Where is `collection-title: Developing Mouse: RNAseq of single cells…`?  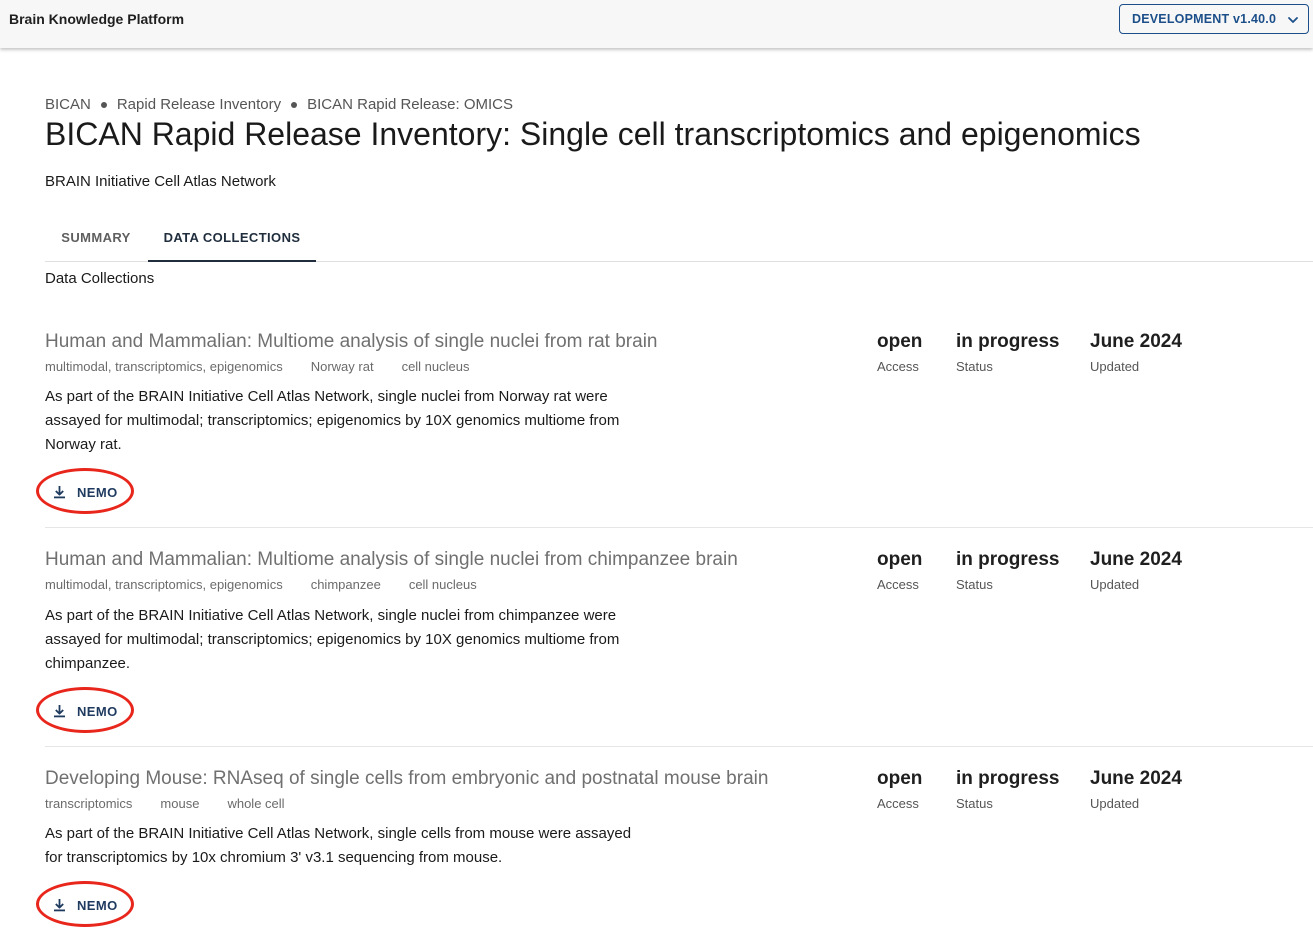 collection-title: Developing Mouse: RNAseq of single cells… is located at coordinates (406, 779).